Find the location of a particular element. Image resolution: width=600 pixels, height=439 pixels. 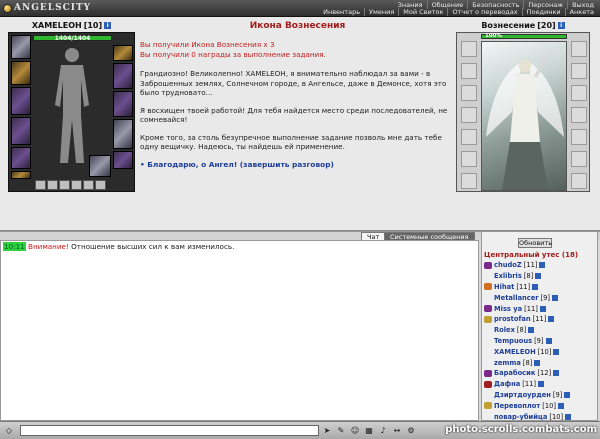

send-icon: ➤ is located at coordinates (327, 430).